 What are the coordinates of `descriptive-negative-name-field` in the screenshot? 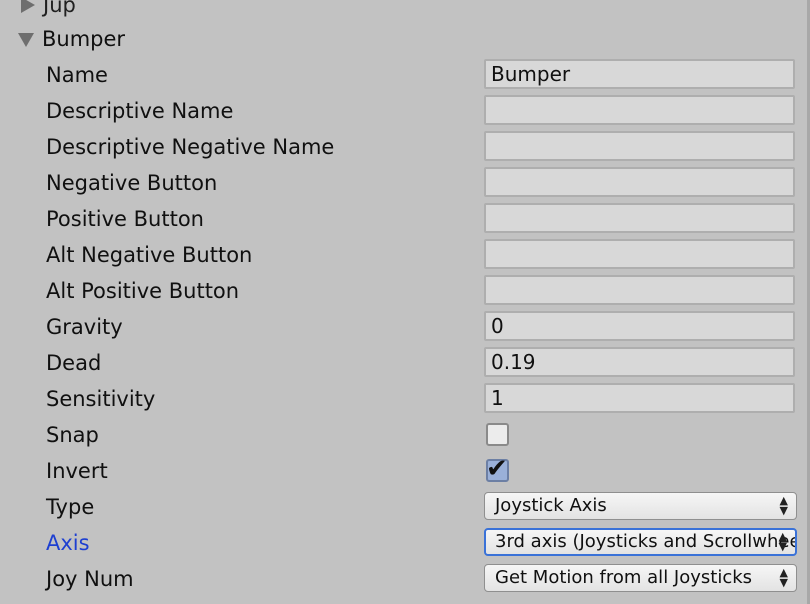 It's located at (639, 146).